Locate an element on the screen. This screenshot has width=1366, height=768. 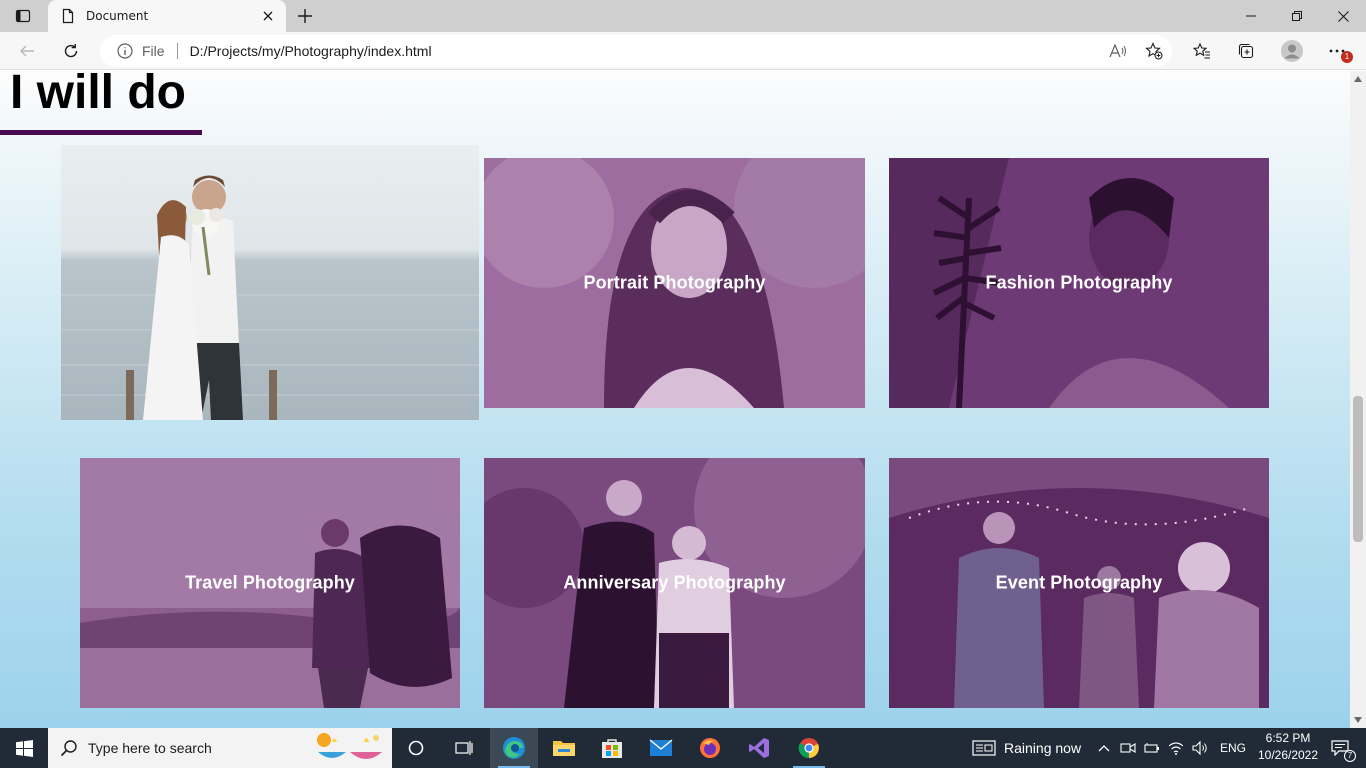
avatar-icon is located at coordinates (1292, 51).